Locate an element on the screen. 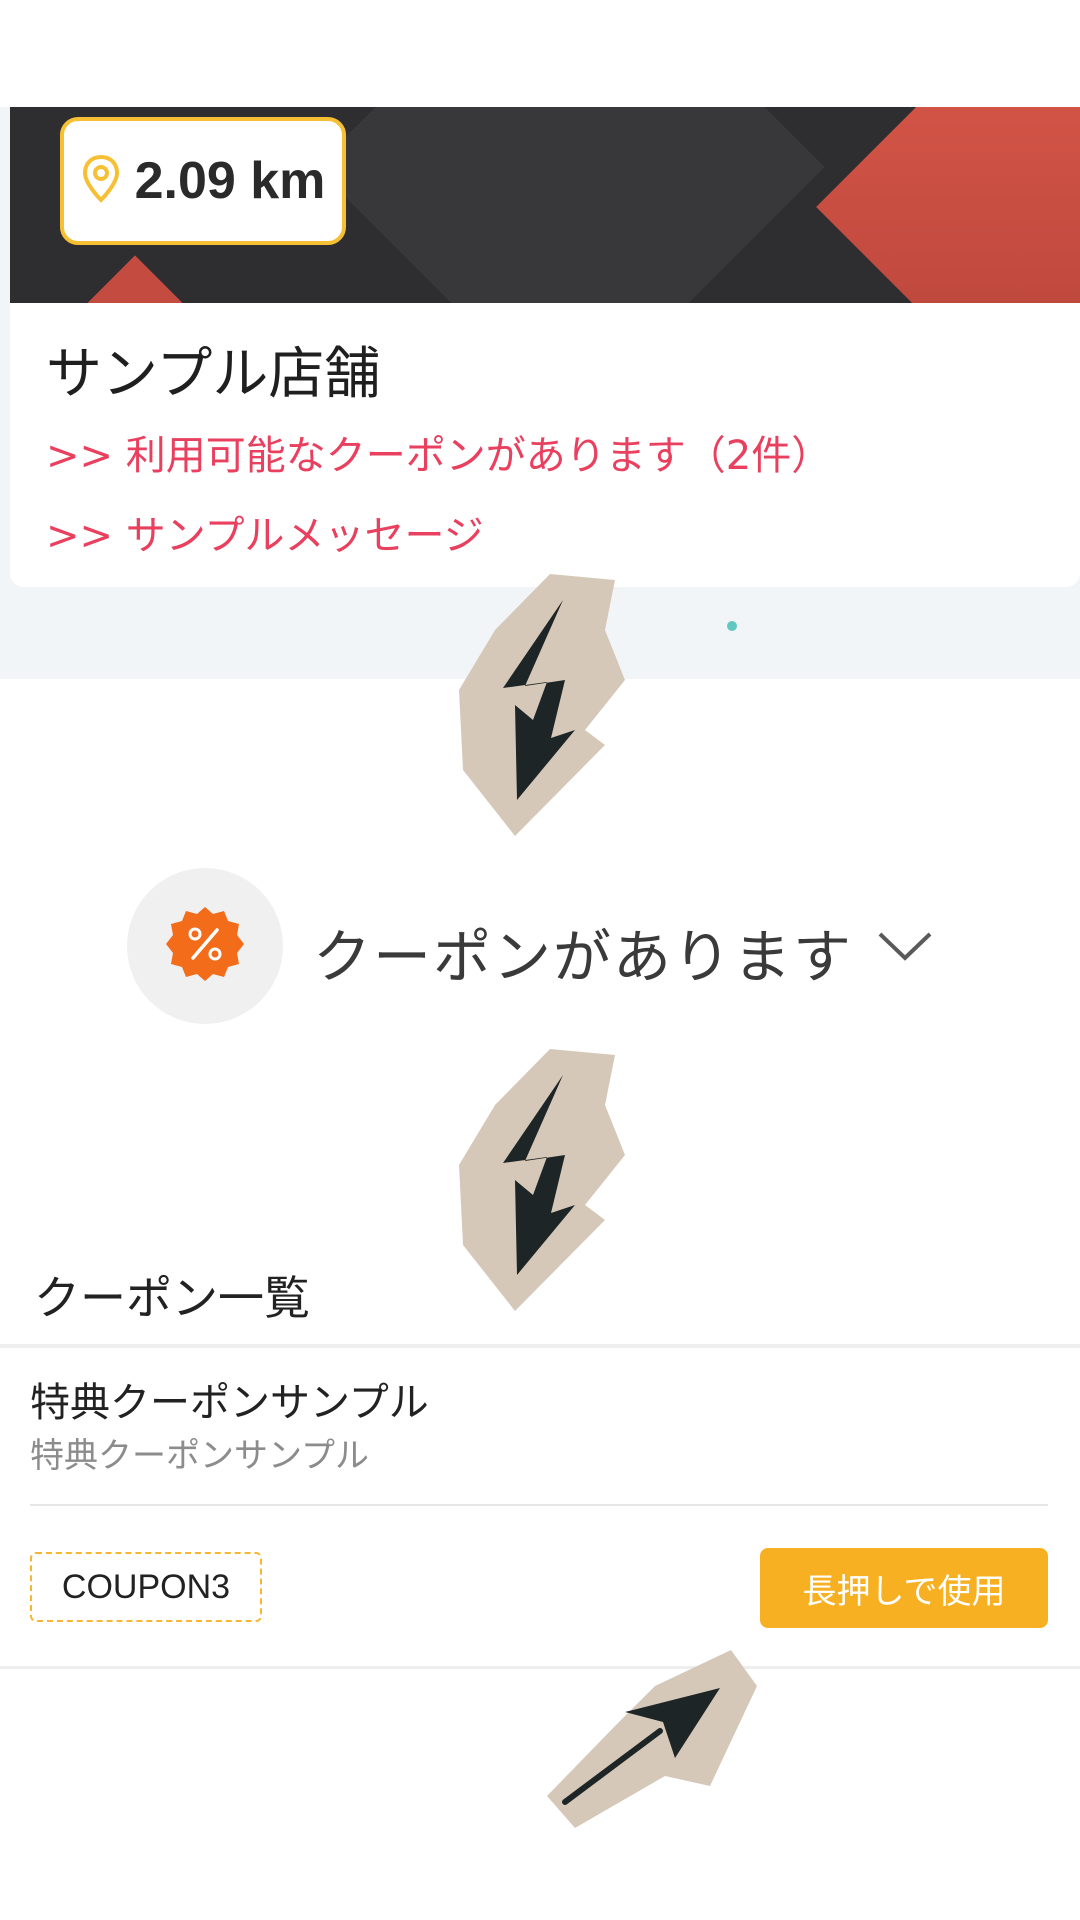 The image size is (1080, 1920). coupon-list-title: クーポン一覧 is located at coordinates (172, 1298).